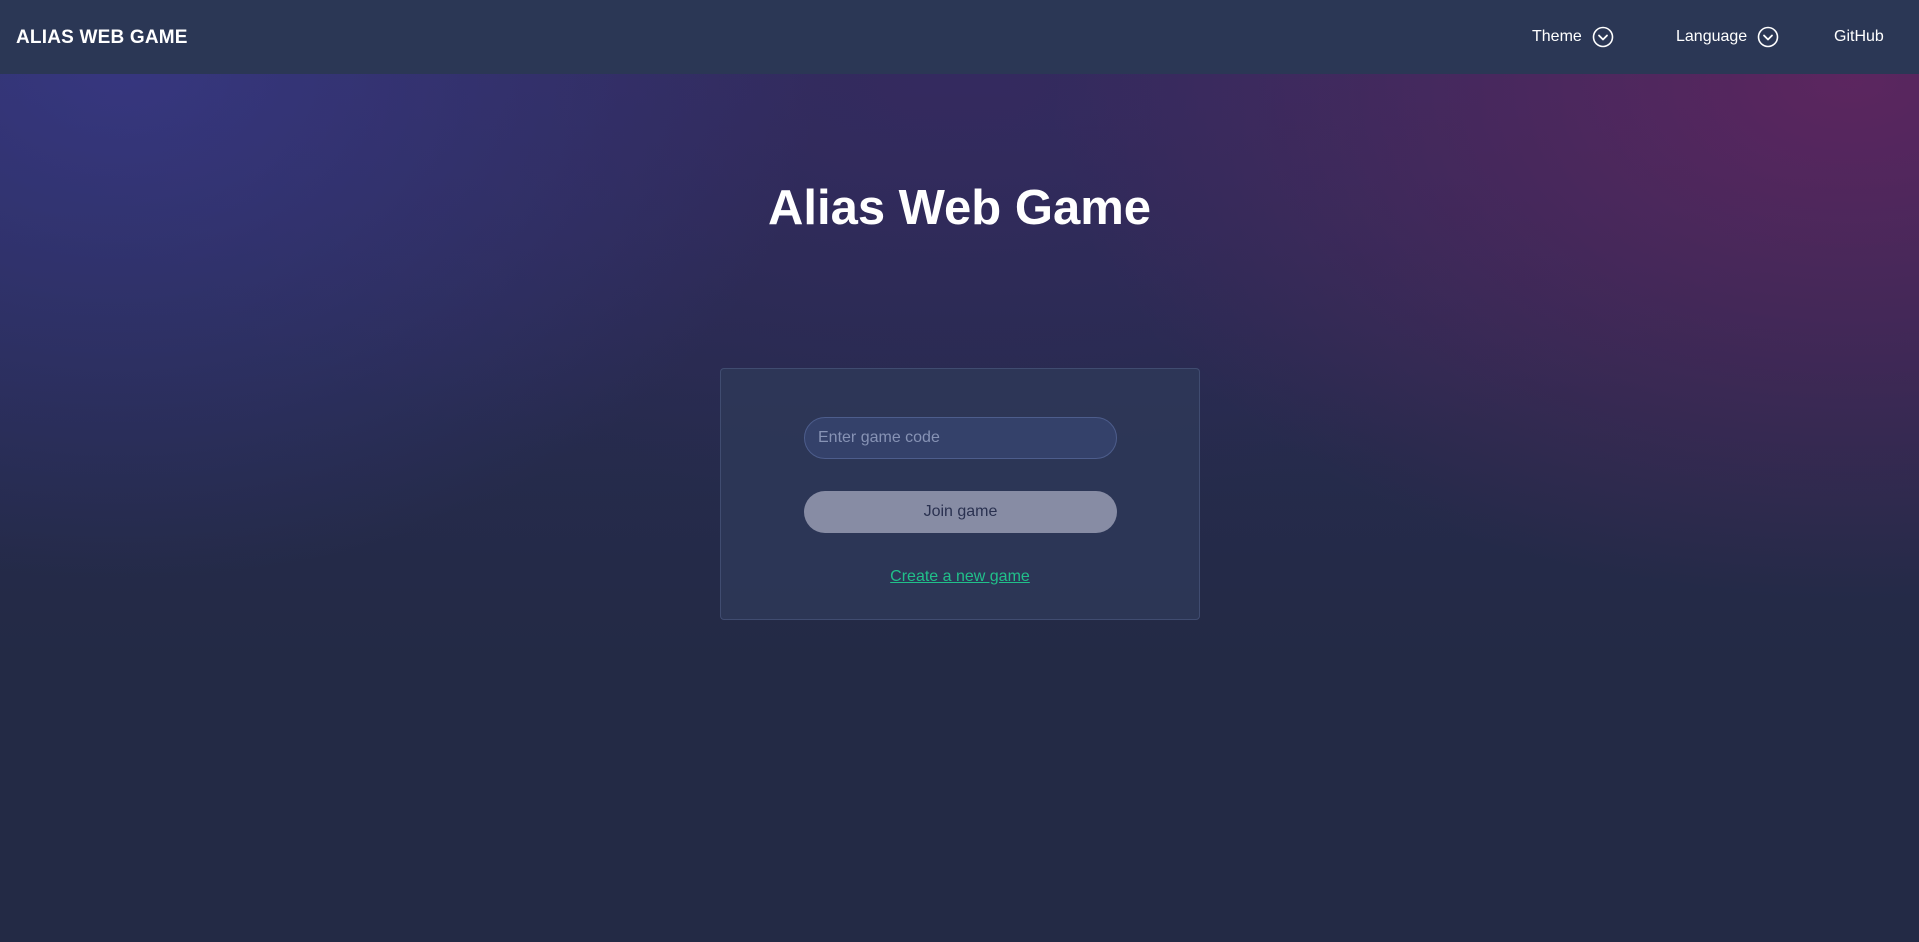  What do you see at coordinates (1712, 36) in the screenshot?
I see `language-label: Language` at bounding box center [1712, 36].